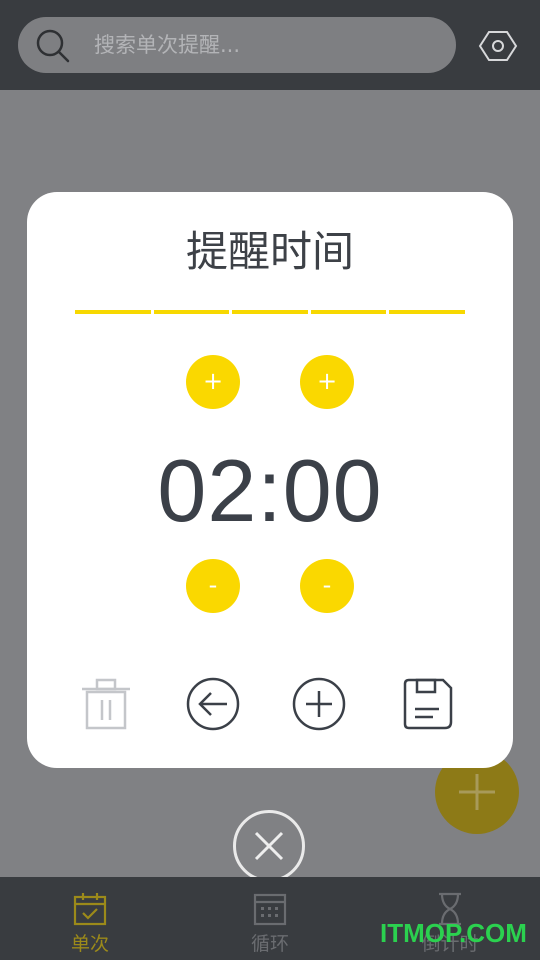  What do you see at coordinates (327, 586) in the screenshot?
I see `minute-decrease-button: -` at bounding box center [327, 586].